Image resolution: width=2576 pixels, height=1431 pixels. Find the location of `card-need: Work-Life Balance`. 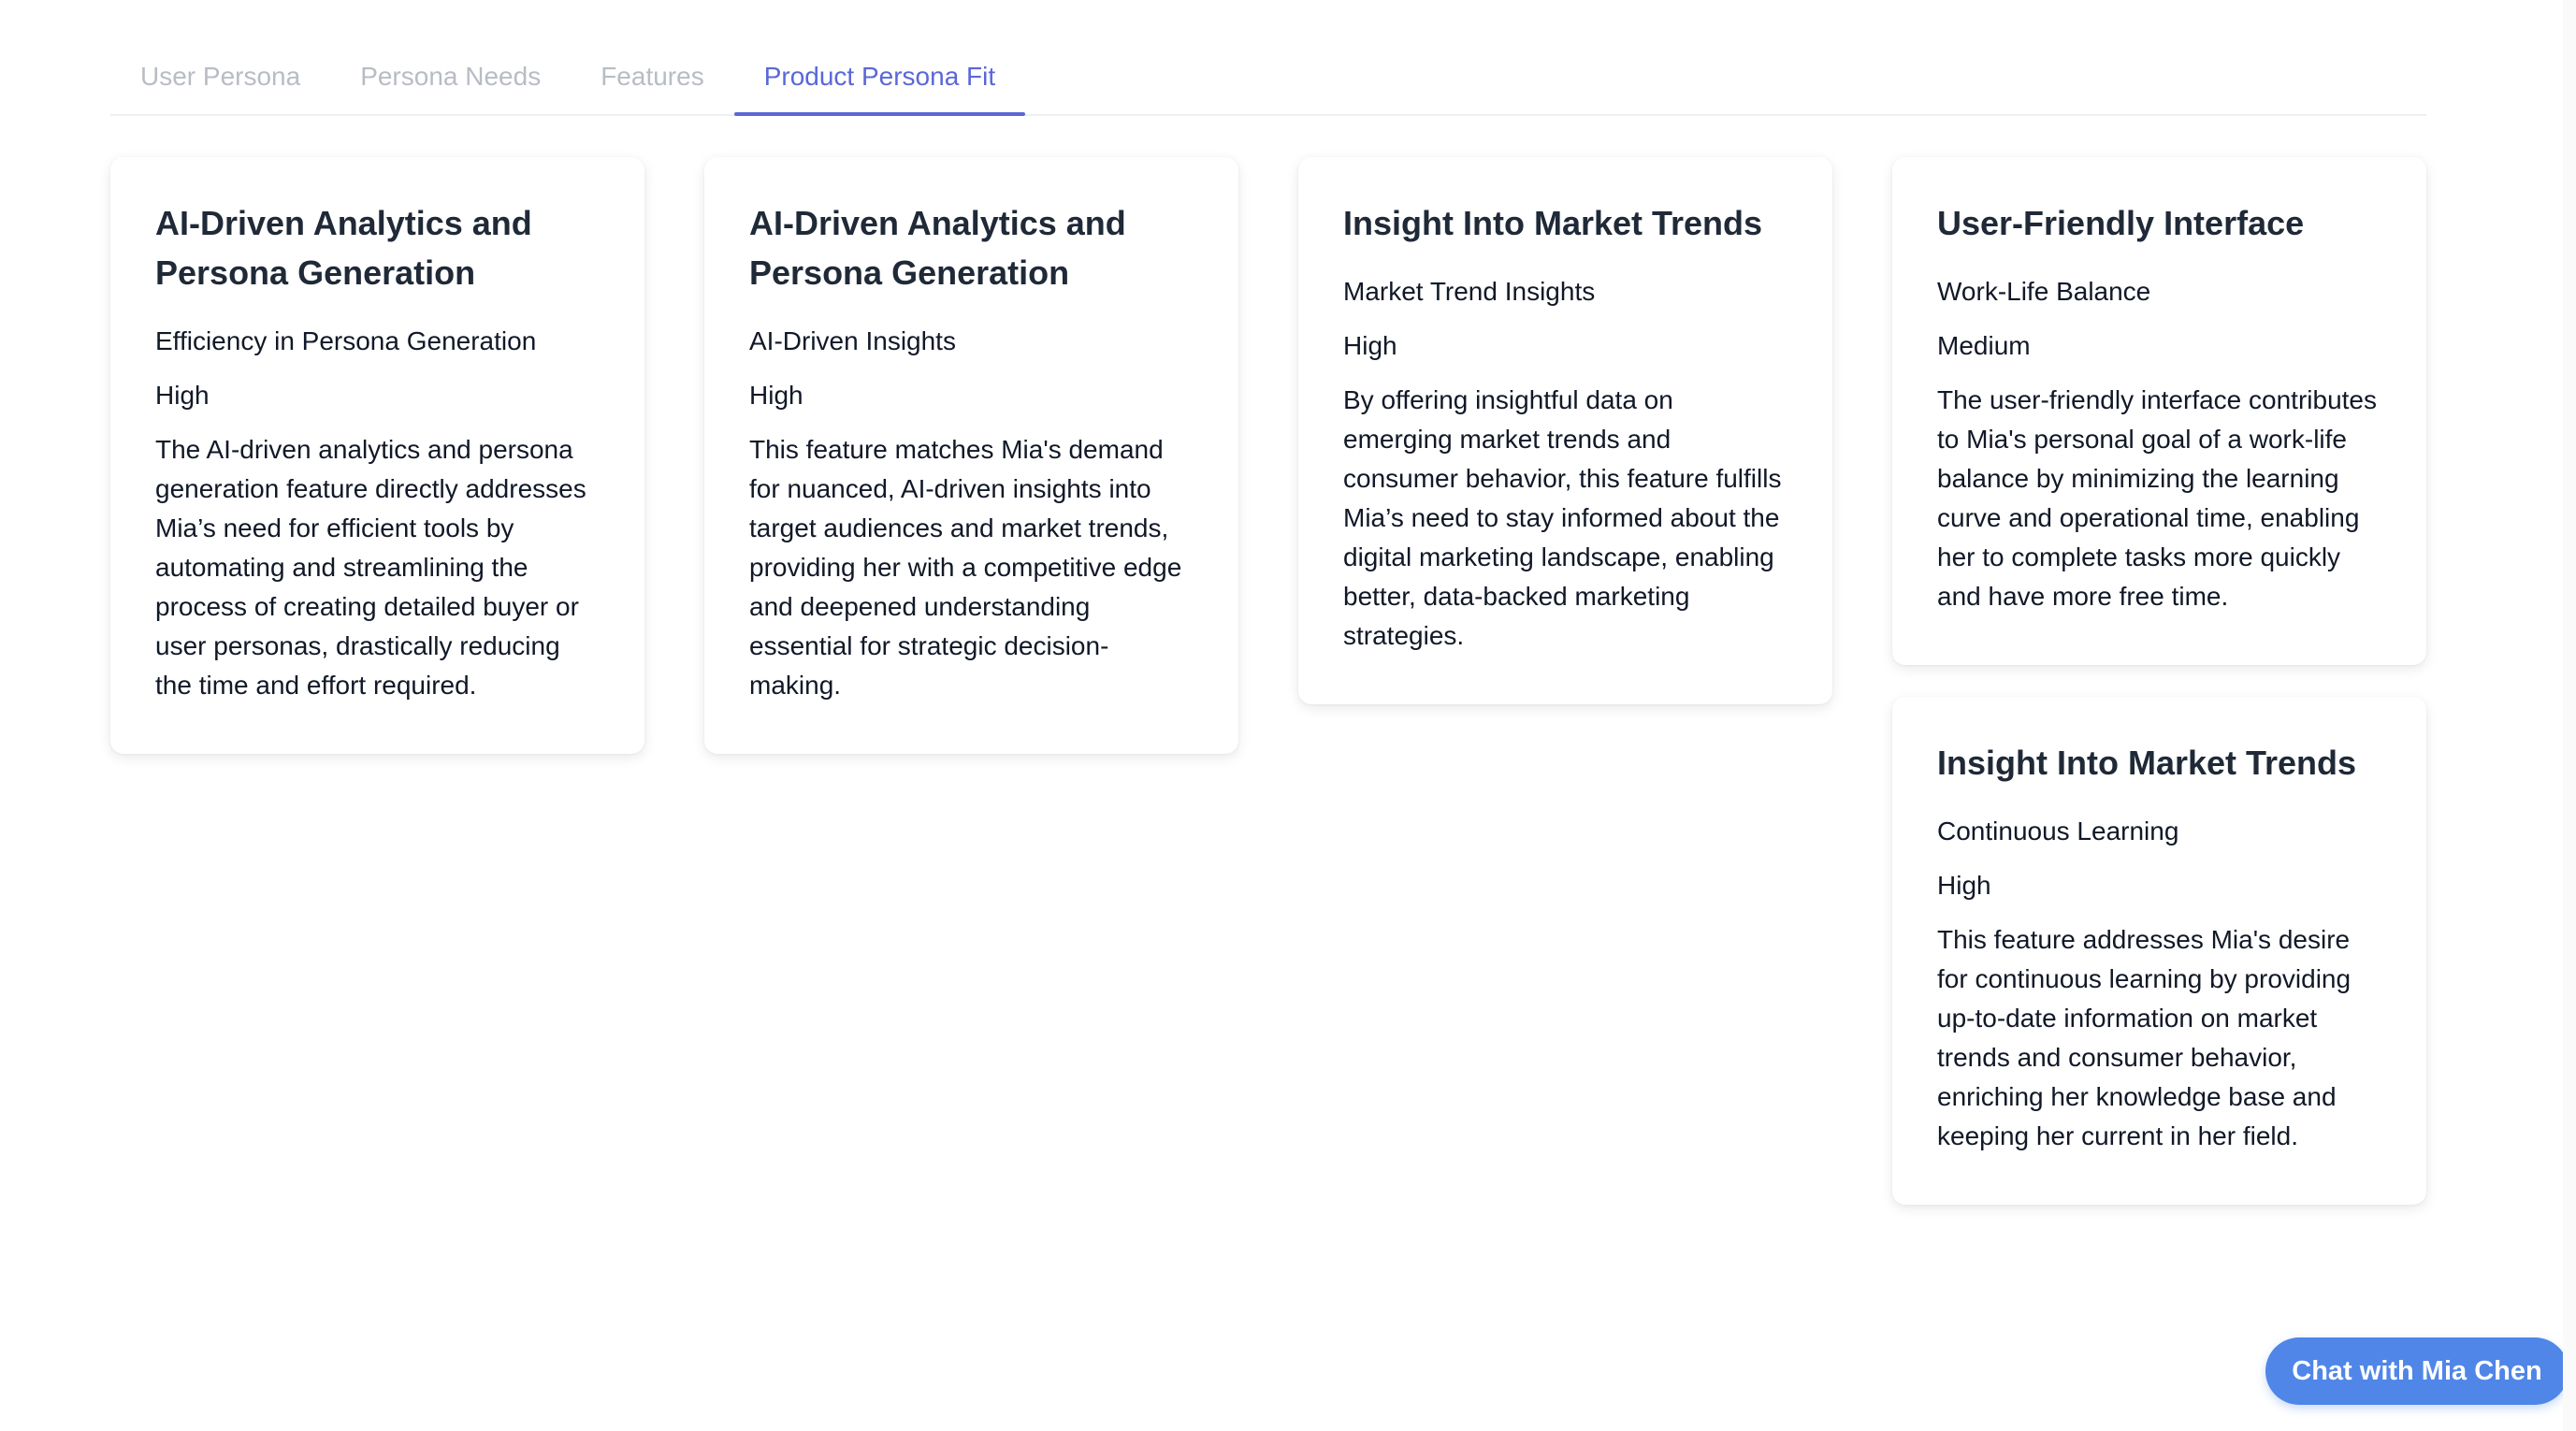

card-need: Work-Life Balance is located at coordinates (2044, 291).